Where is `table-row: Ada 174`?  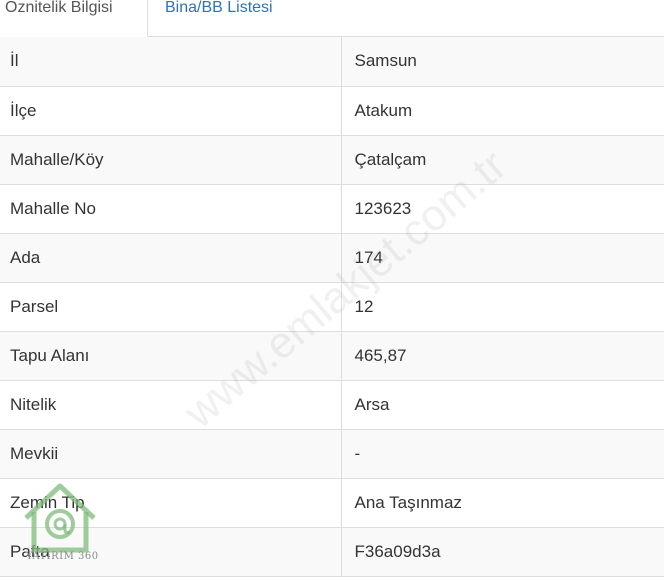
table-row: Ada 174 is located at coordinates (332, 258).